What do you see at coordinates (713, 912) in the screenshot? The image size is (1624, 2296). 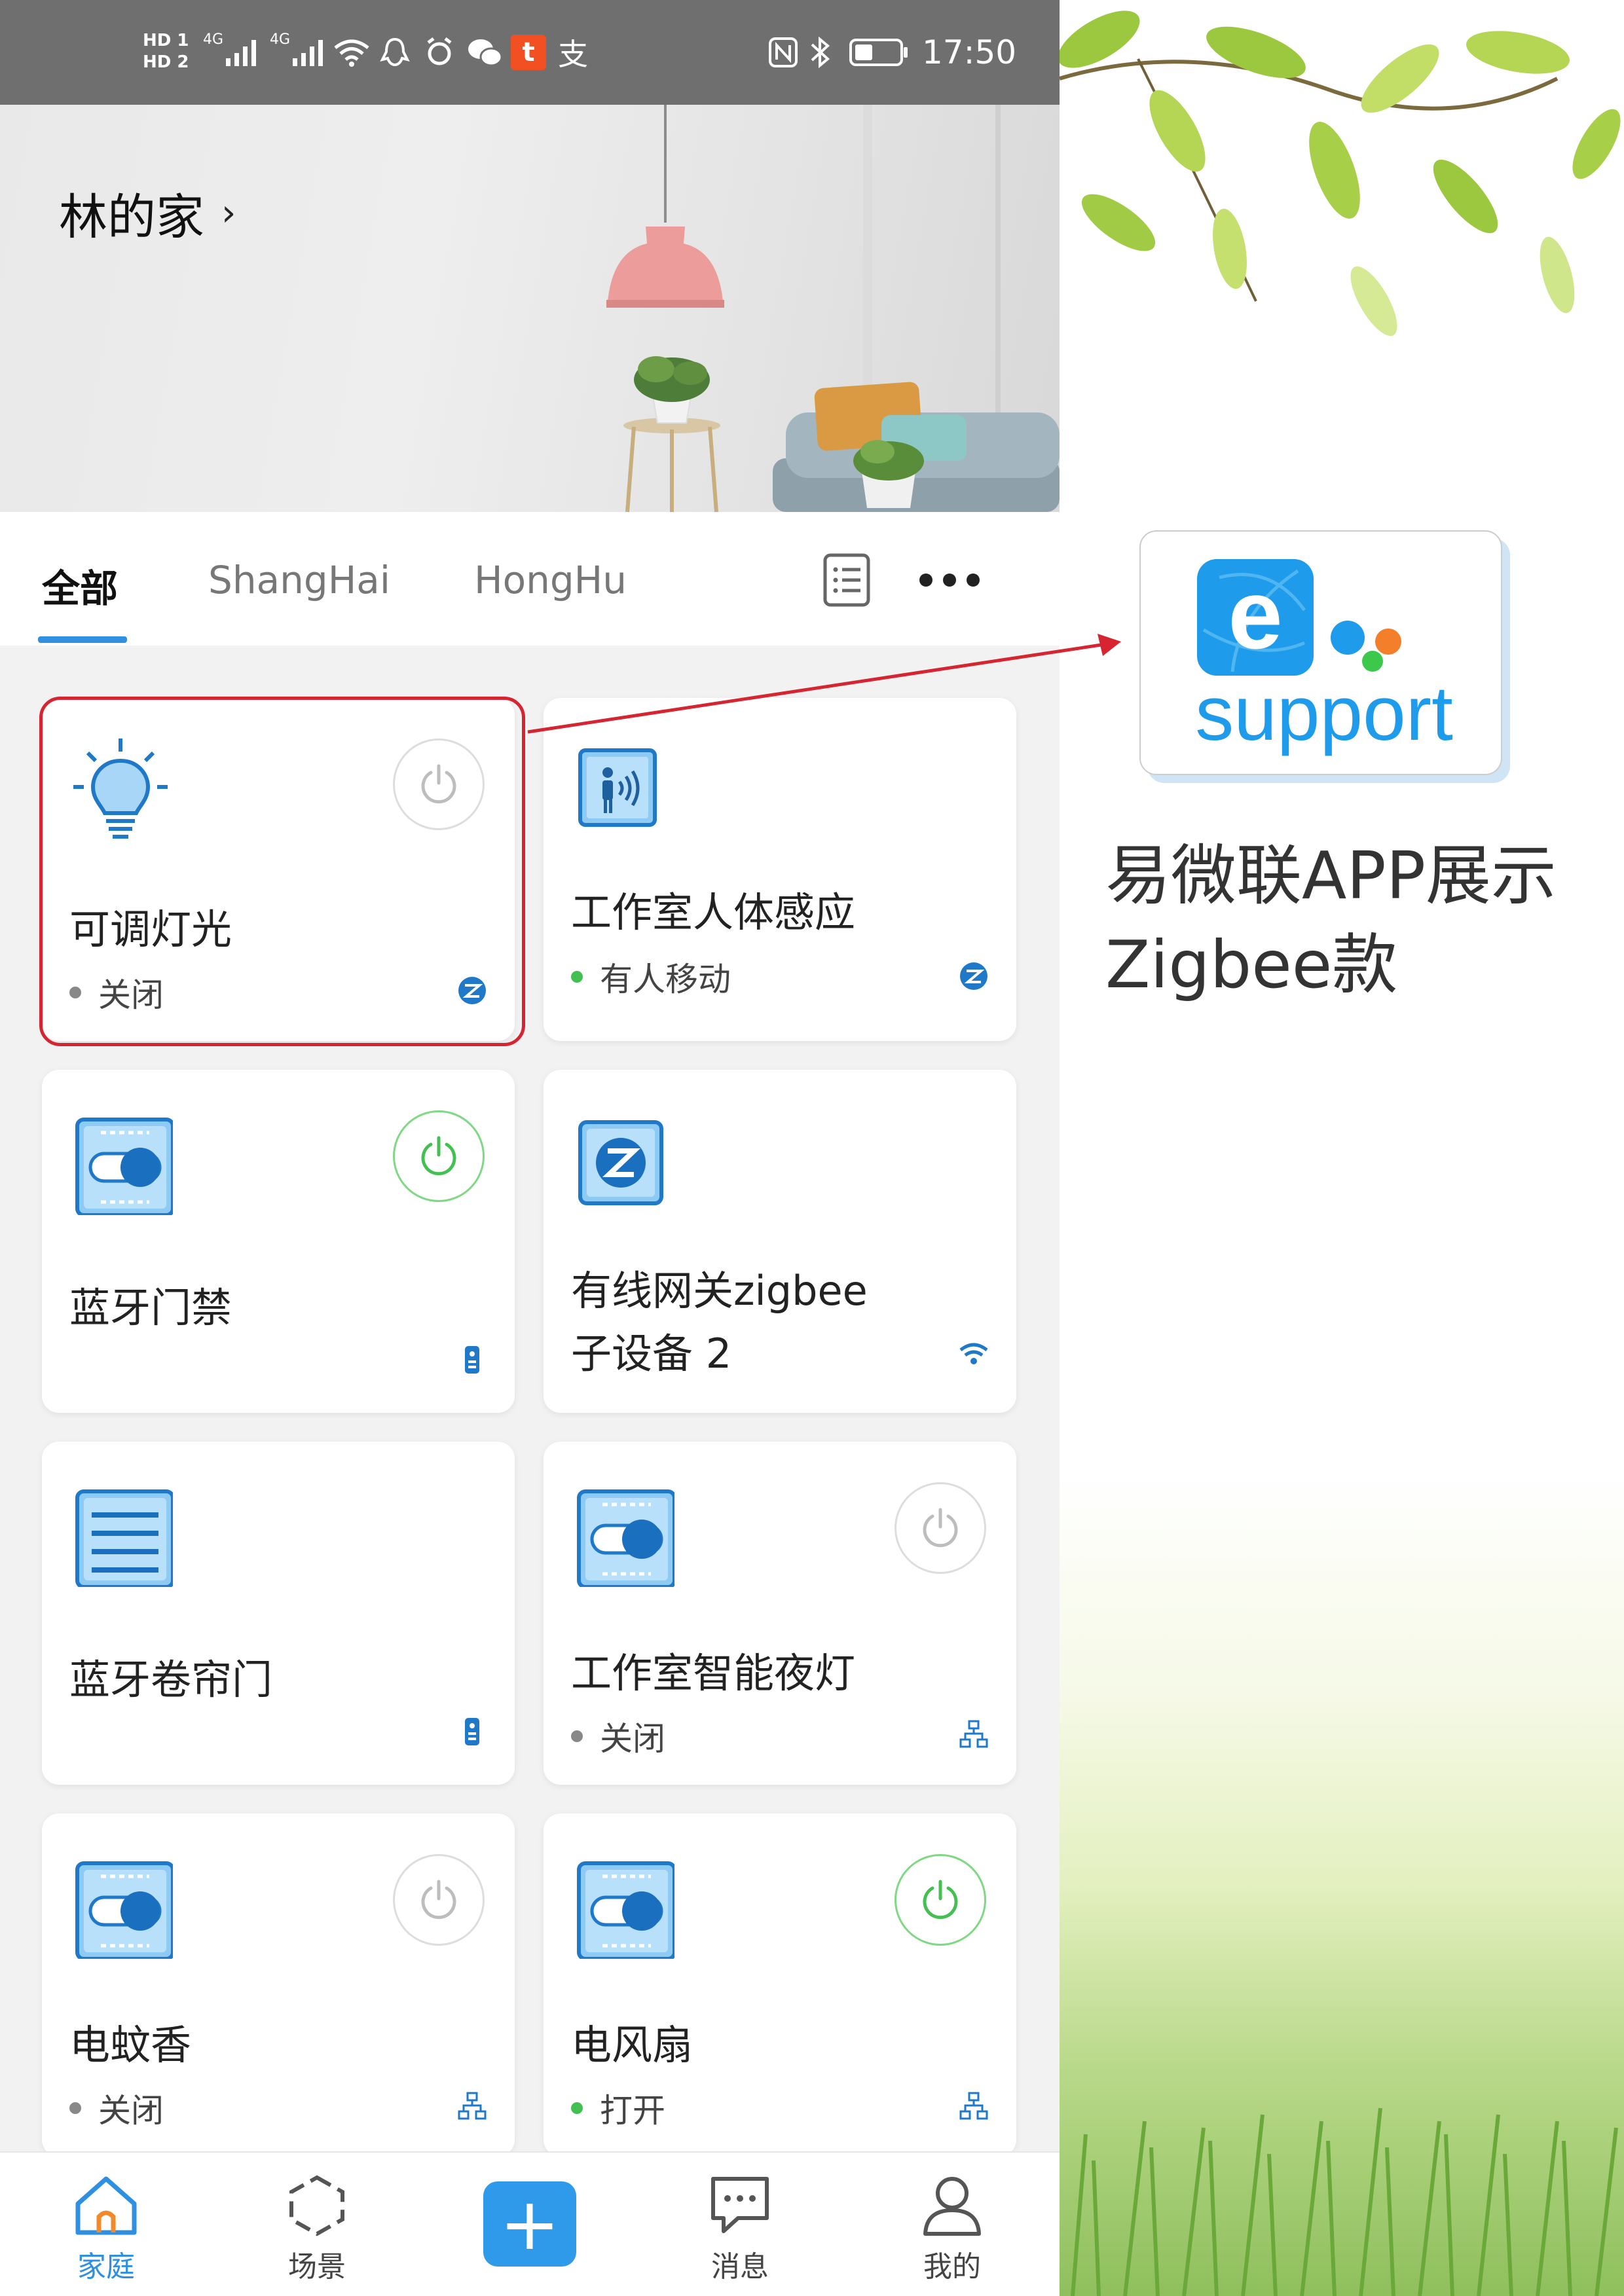 I see `device-name: 工作室人体感应` at bounding box center [713, 912].